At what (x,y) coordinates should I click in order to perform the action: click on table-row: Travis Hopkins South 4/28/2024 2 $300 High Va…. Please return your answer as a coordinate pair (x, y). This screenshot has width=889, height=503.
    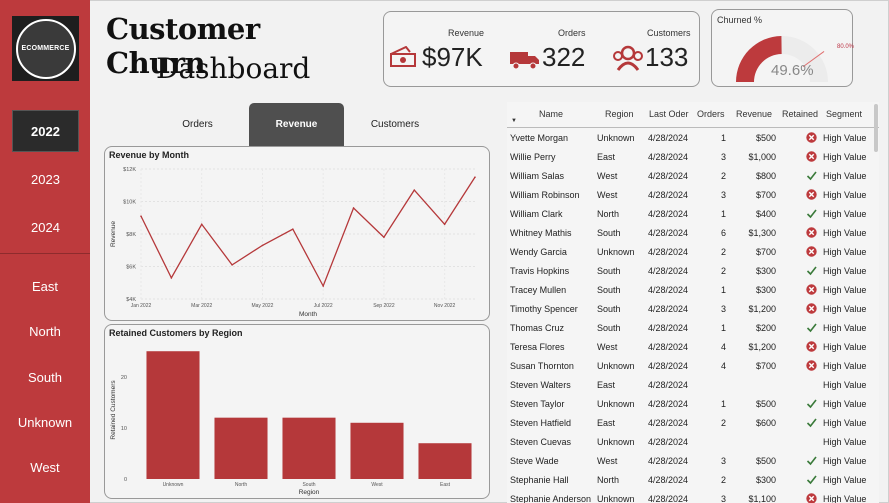
    Looking at the image, I should click on (693, 271).